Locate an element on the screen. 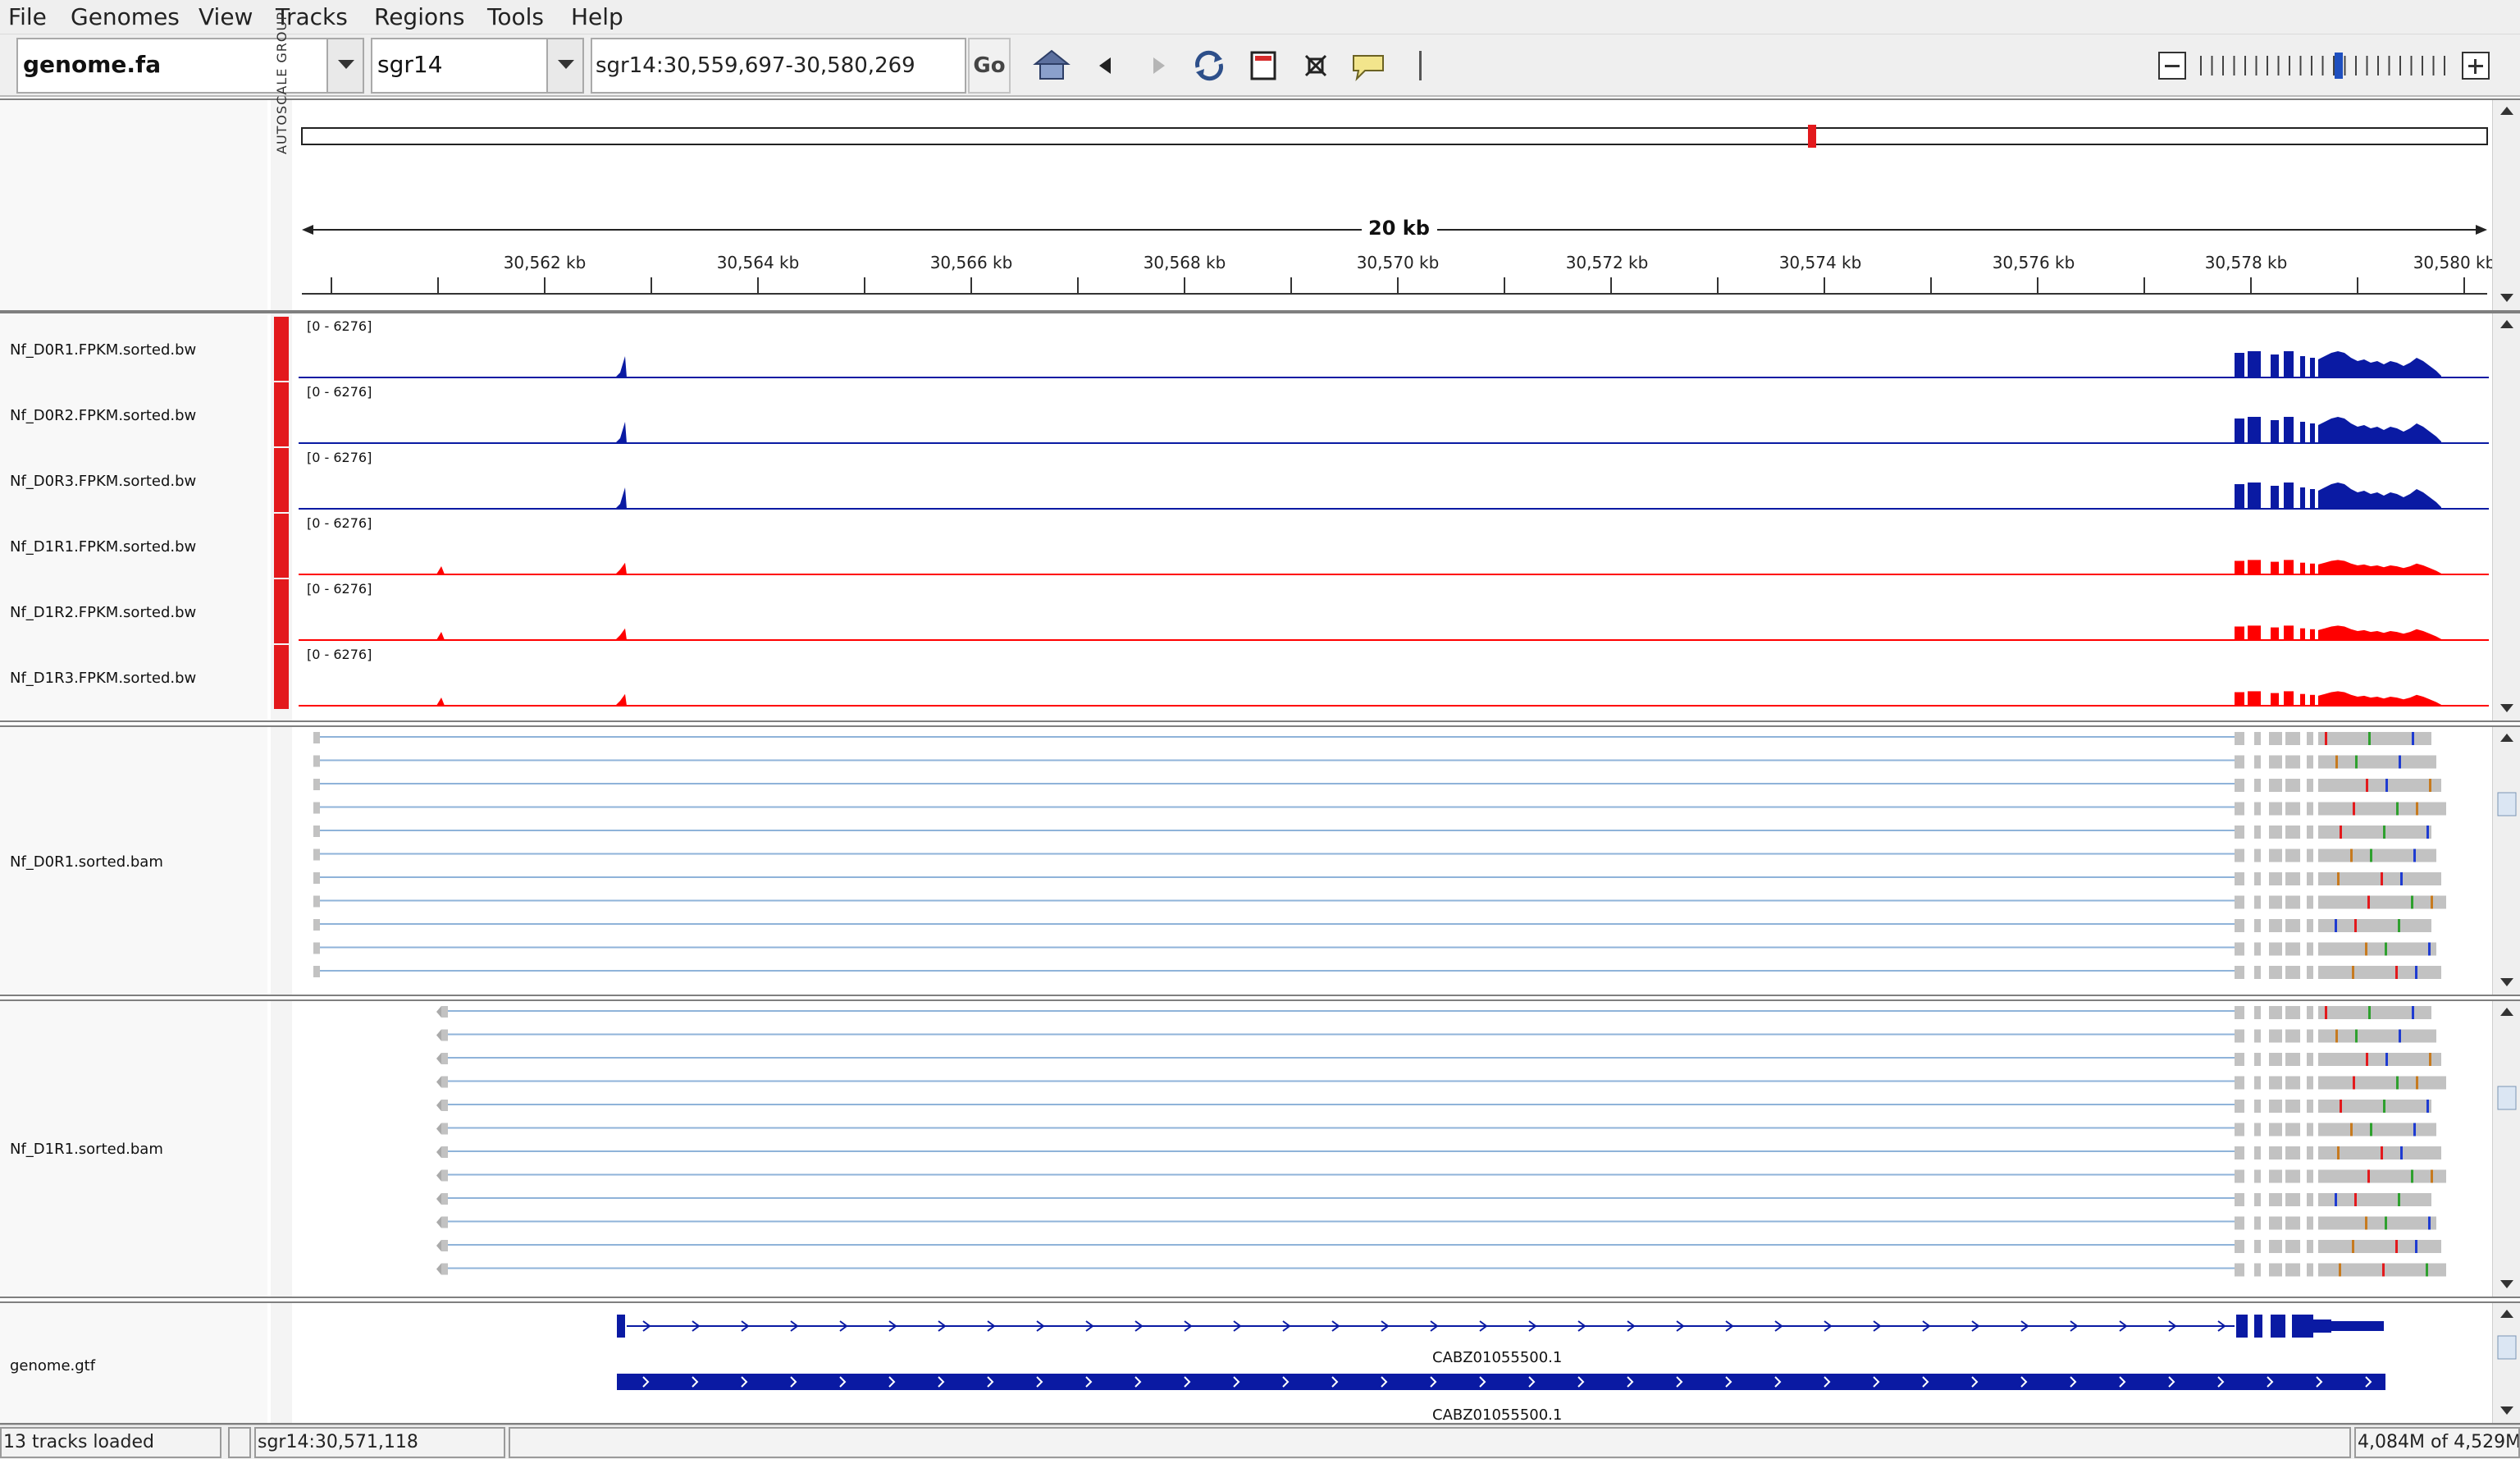  menu-help: Help is located at coordinates (597, 17).